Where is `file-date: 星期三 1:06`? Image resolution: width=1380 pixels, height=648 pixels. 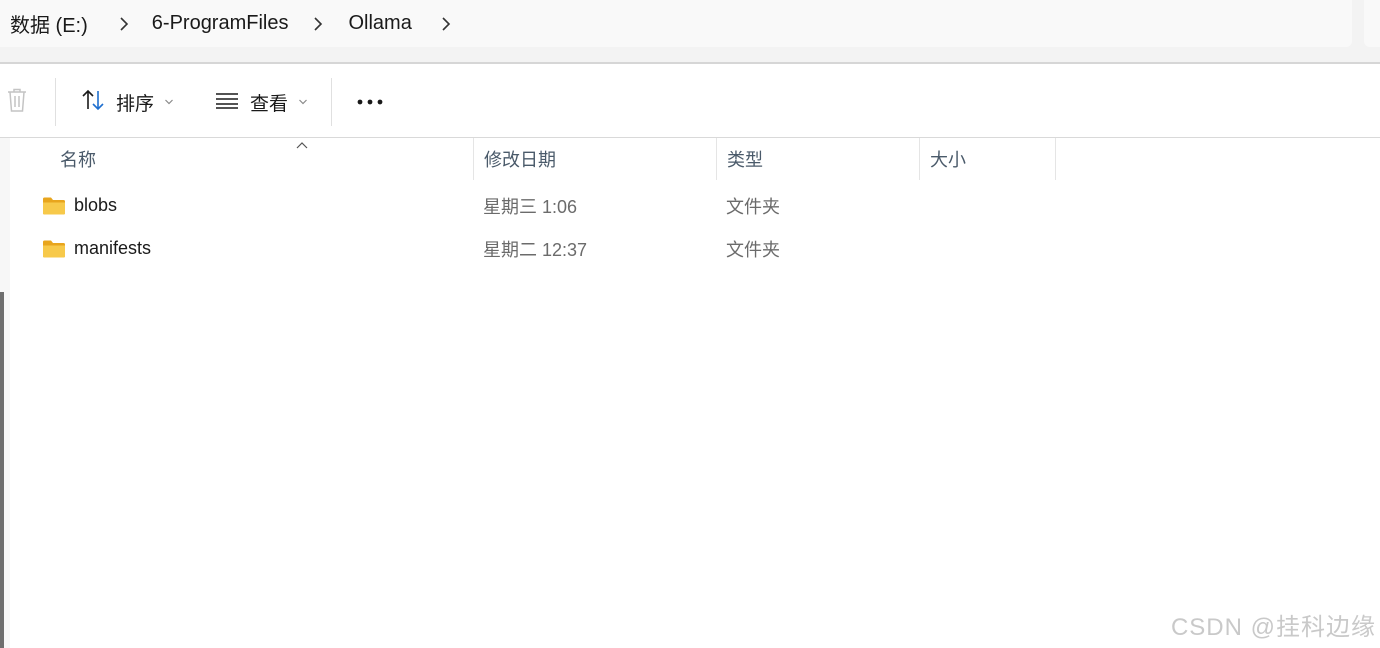
file-date: 星期三 1:06 is located at coordinates (530, 206).